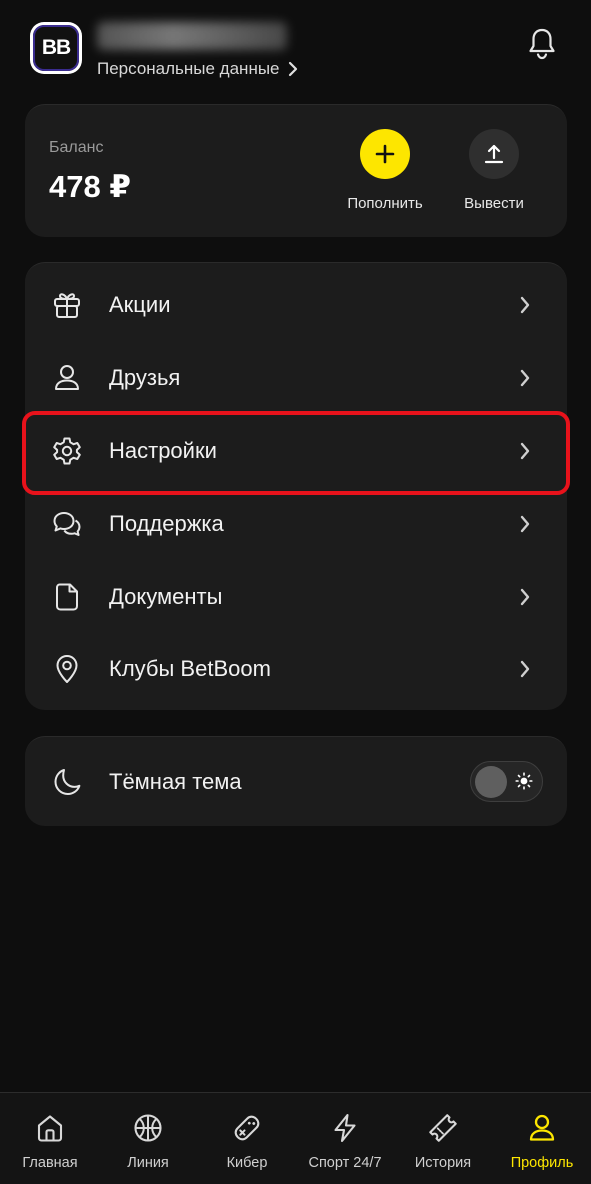 This screenshot has width=591, height=1184. Describe the element at coordinates (76, 147) in the screenshot. I see `balance-label: Баланс` at that location.